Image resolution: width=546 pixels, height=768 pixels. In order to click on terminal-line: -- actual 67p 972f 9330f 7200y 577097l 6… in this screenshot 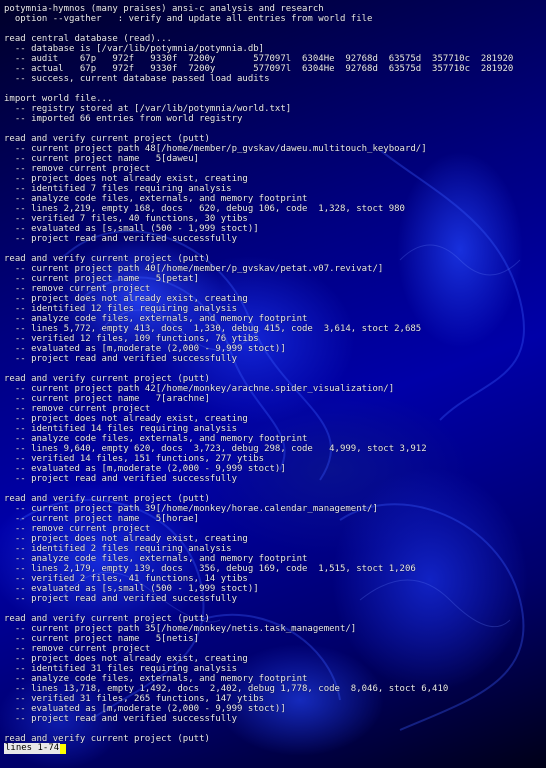, I will do `click(259, 69)`.